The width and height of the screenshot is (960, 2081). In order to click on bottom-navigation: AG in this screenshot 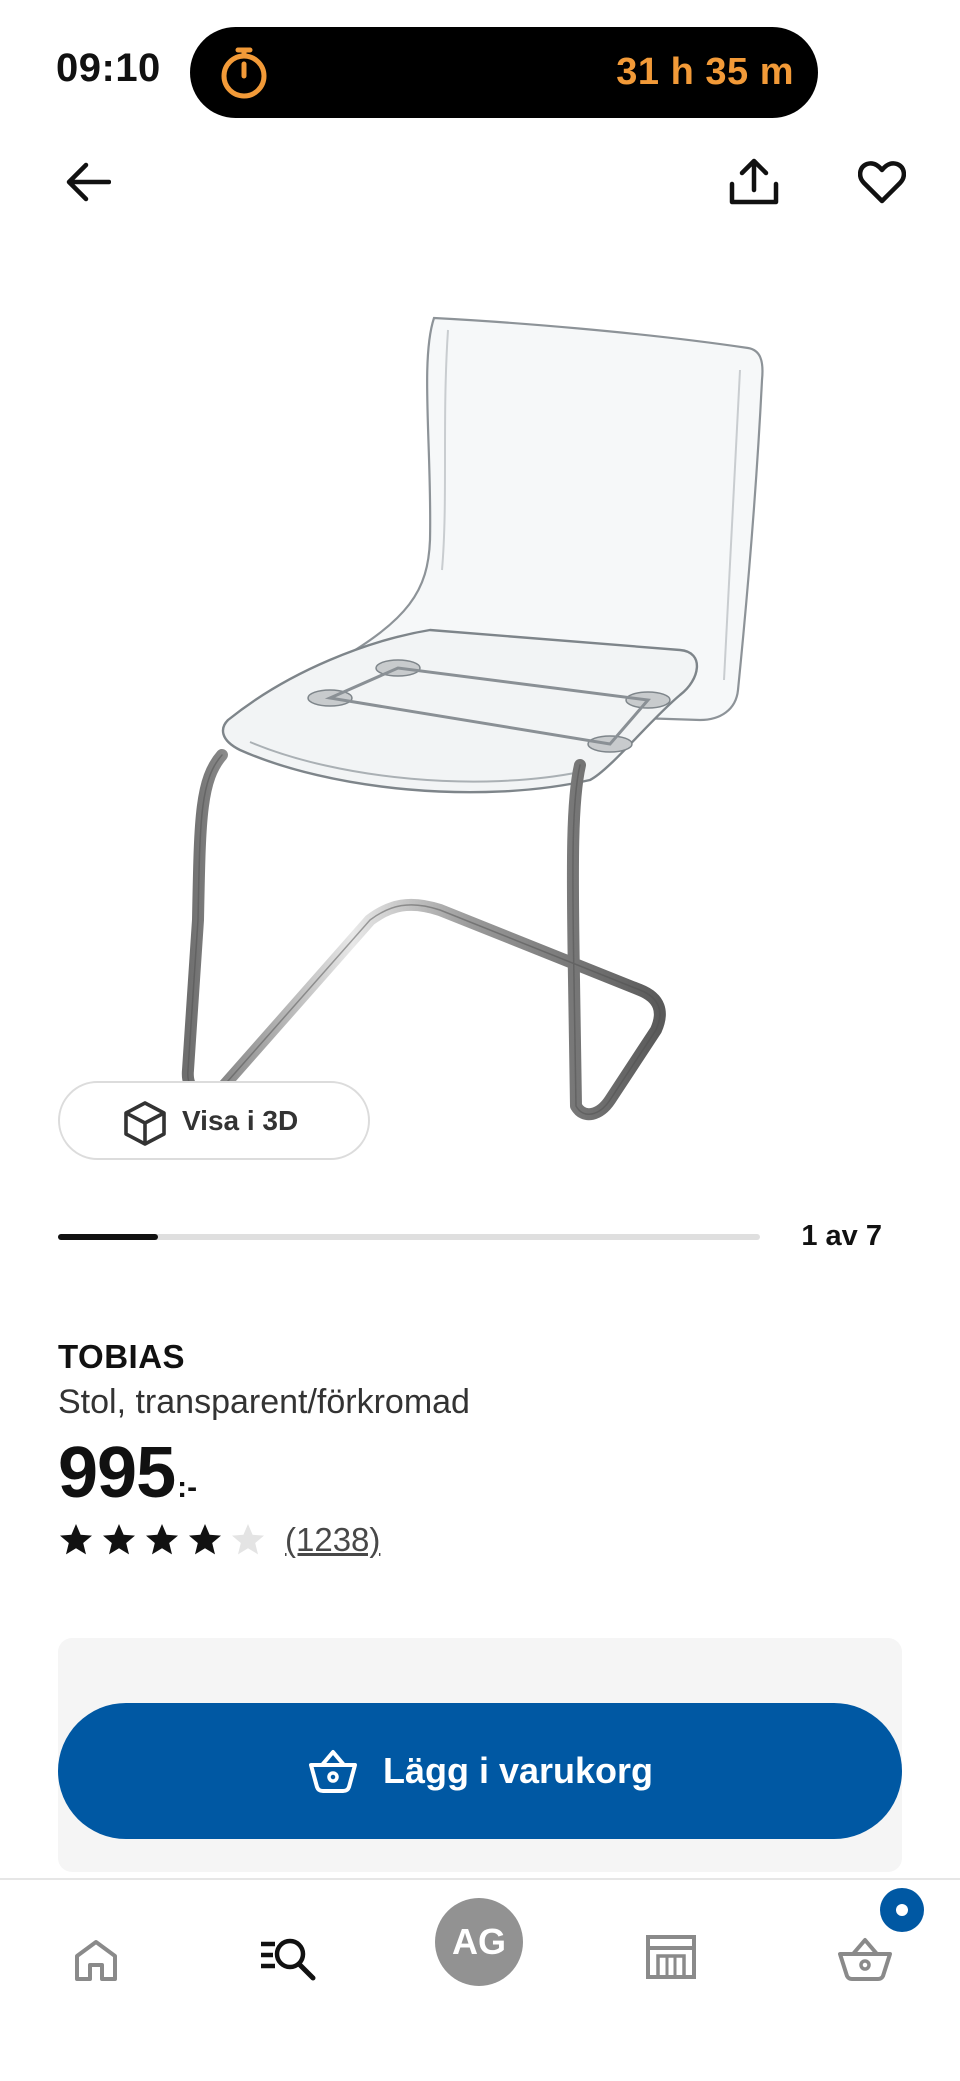, I will do `click(480, 1979)`.